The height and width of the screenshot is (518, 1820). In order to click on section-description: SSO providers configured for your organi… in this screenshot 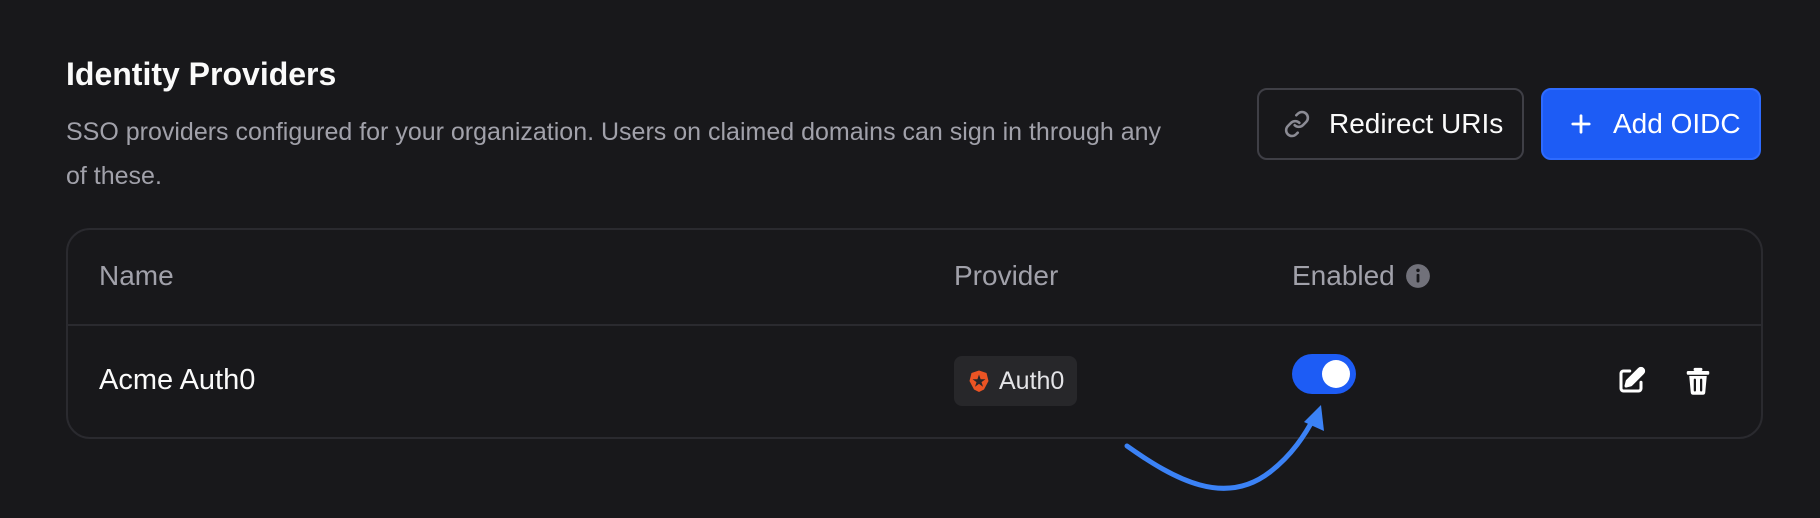, I will do `click(614, 154)`.